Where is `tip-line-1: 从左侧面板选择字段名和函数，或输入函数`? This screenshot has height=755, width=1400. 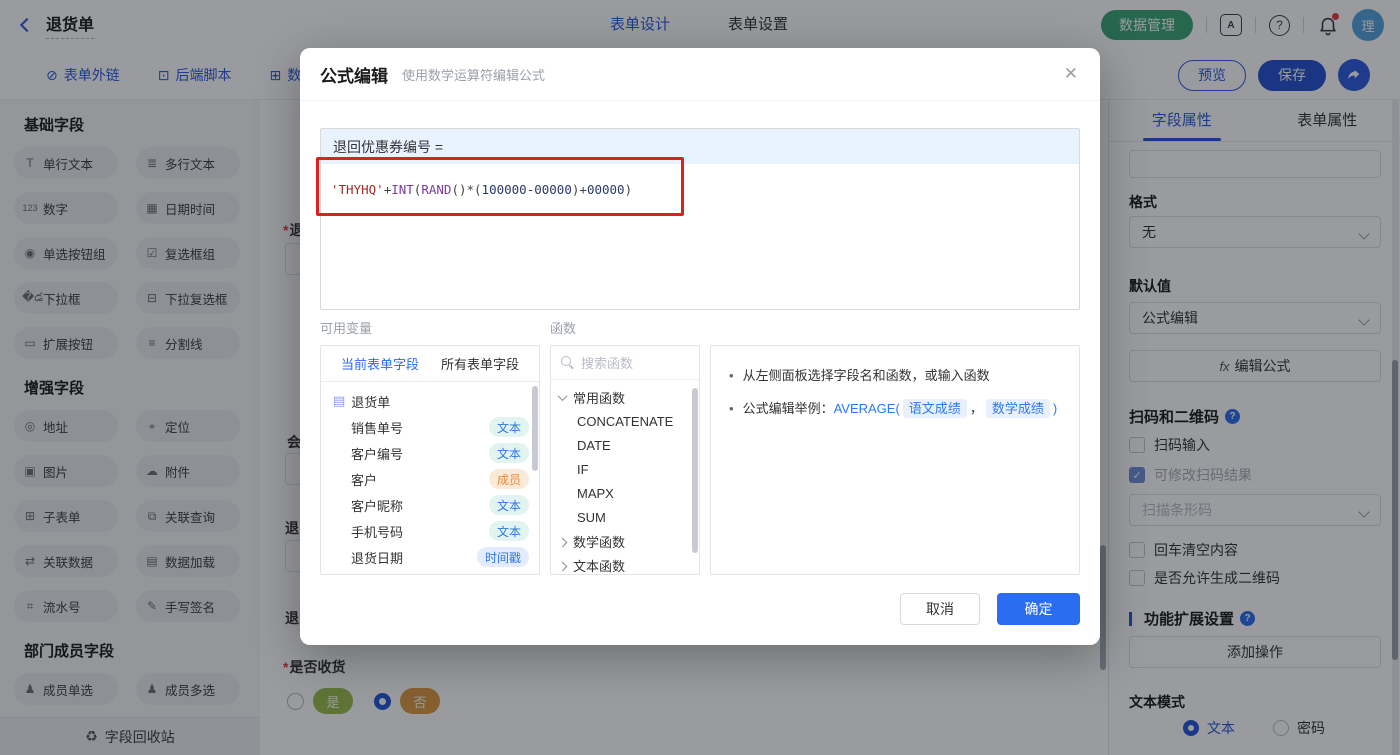 tip-line-1: 从左侧面板选择字段名和函数，或输入函数 is located at coordinates (895, 376).